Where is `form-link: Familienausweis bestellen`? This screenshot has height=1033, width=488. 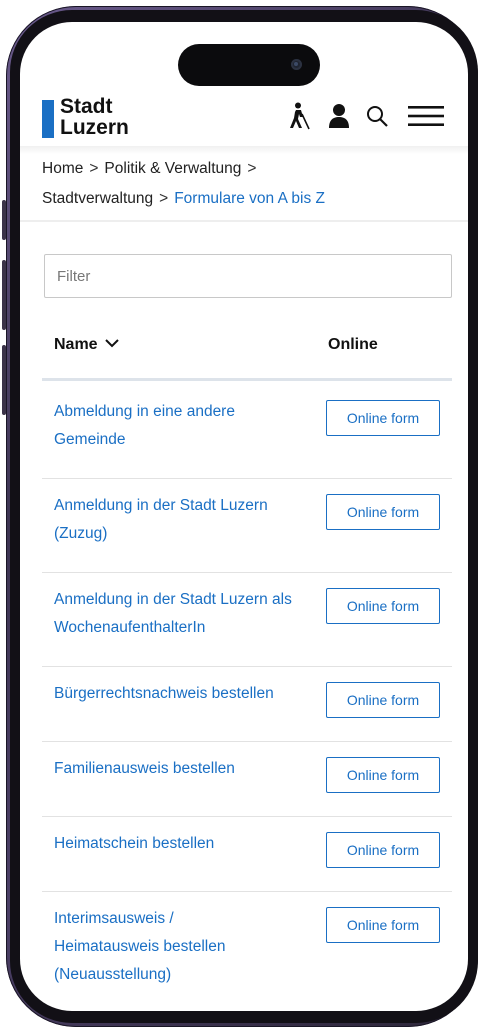 form-link: Familienausweis bestellen is located at coordinates (179, 769).